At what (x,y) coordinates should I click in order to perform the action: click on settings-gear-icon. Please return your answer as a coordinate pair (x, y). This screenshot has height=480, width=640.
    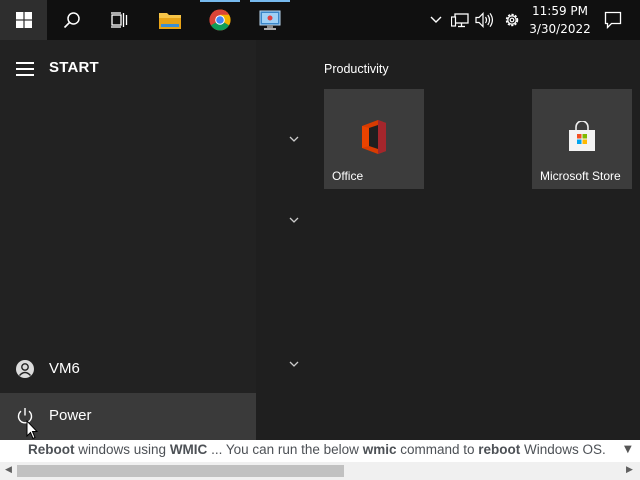
    Looking at the image, I should click on (512, 20).